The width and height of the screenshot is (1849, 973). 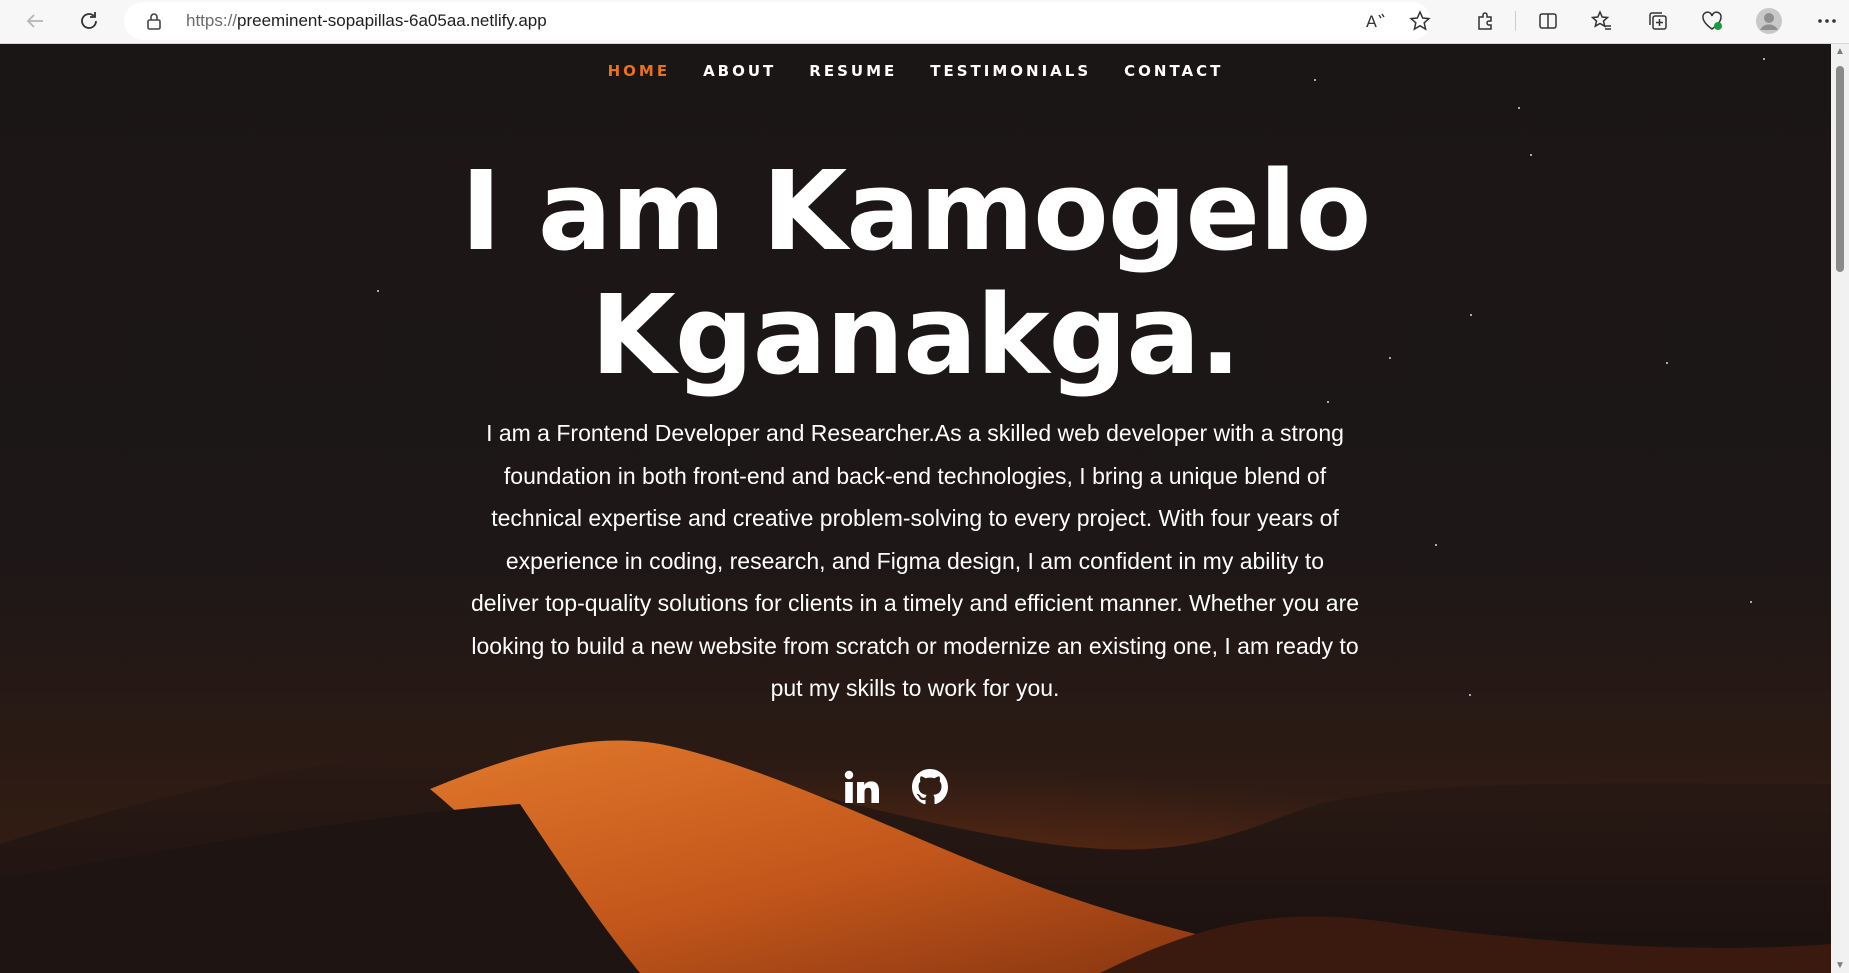 I want to click on refresh-button, so click(x=89, y=21).